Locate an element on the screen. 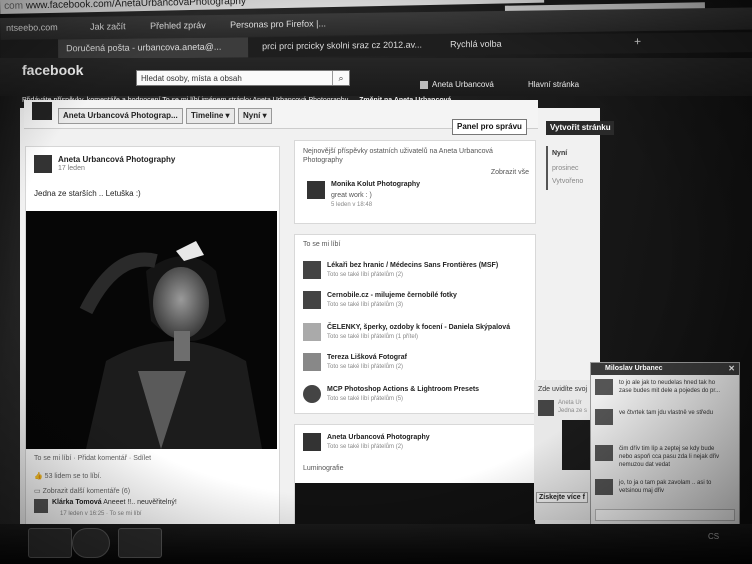 This screenshot has width=752, height=564. user-name: Aneta Urbancová is located at coordinates (463, 84).